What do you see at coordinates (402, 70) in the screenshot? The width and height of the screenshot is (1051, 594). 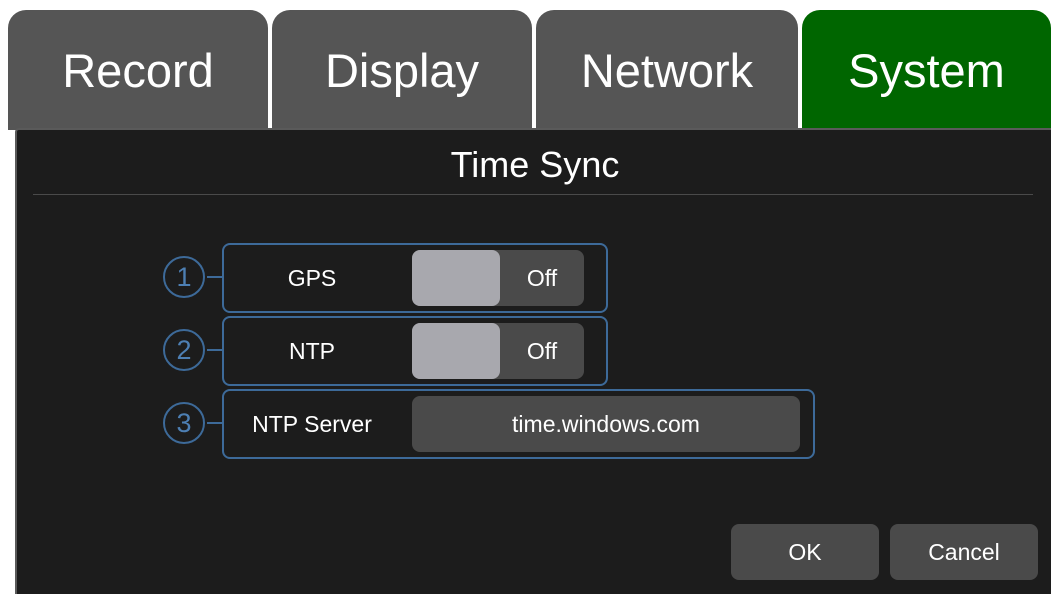 I see `tab-display: Display` at bounding box center [402, 70].